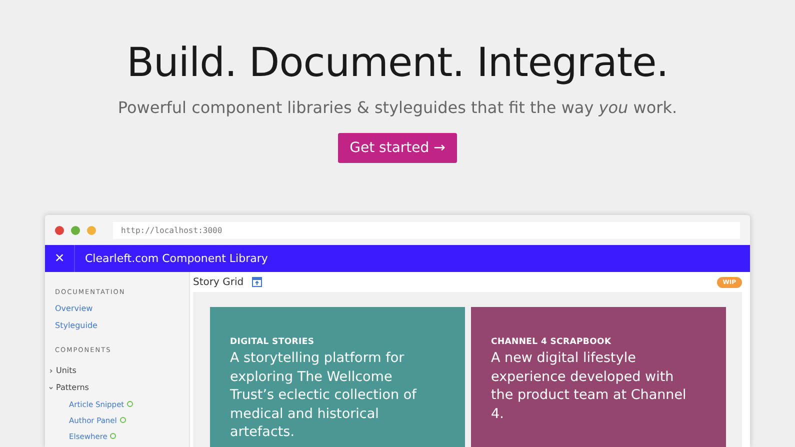  Describe the element at coordinates (60, 258) in the screenshot. I see `close-button: ×` at that location.